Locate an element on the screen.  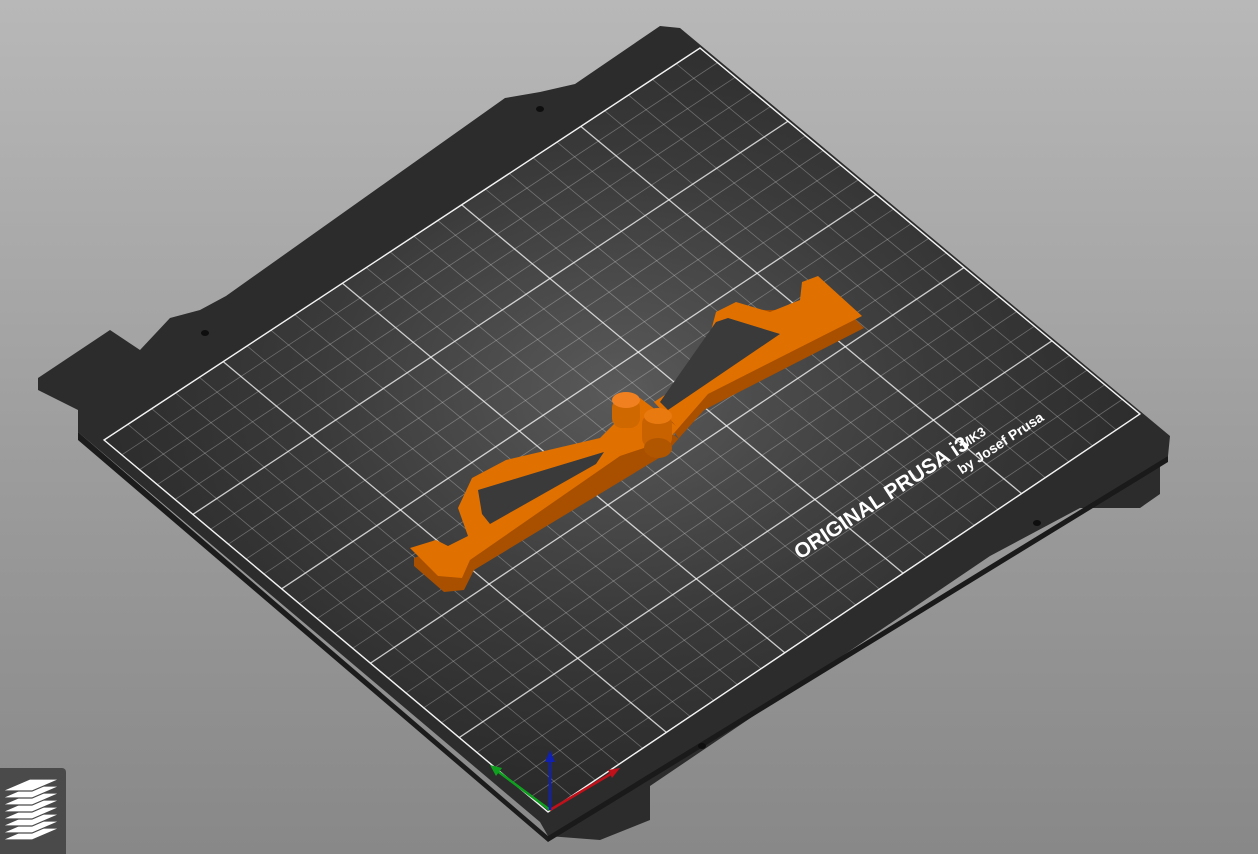
layers-view-button is located at coordinates (33, 811).